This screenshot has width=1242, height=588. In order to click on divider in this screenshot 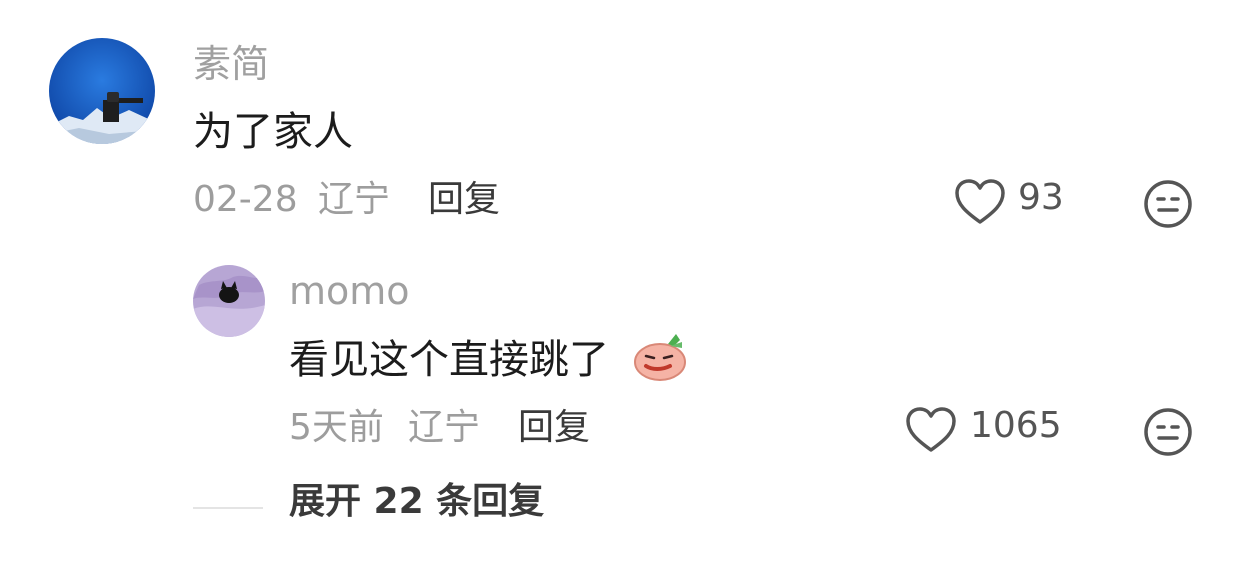, I will do `click(228, 508)`.